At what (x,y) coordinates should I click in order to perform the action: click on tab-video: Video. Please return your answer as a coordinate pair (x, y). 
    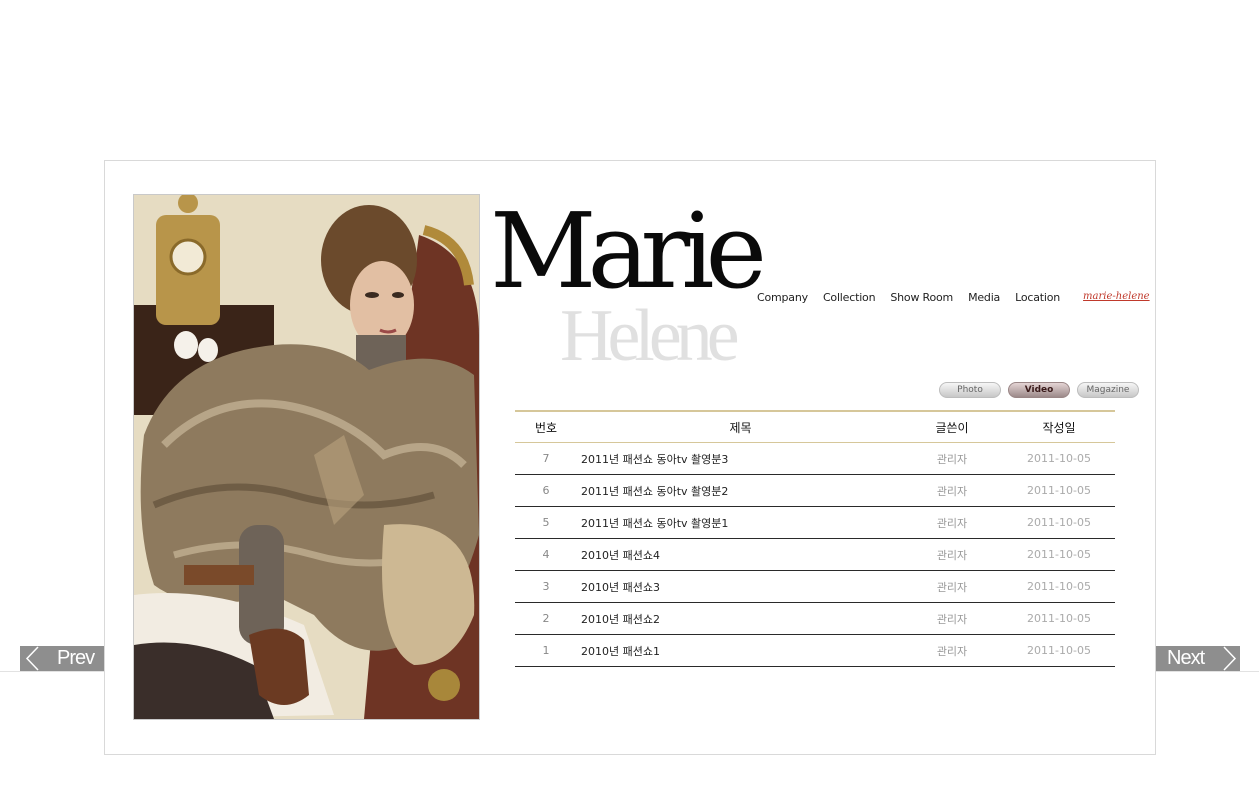
    Looking at the image, I should click on (1039, 390).